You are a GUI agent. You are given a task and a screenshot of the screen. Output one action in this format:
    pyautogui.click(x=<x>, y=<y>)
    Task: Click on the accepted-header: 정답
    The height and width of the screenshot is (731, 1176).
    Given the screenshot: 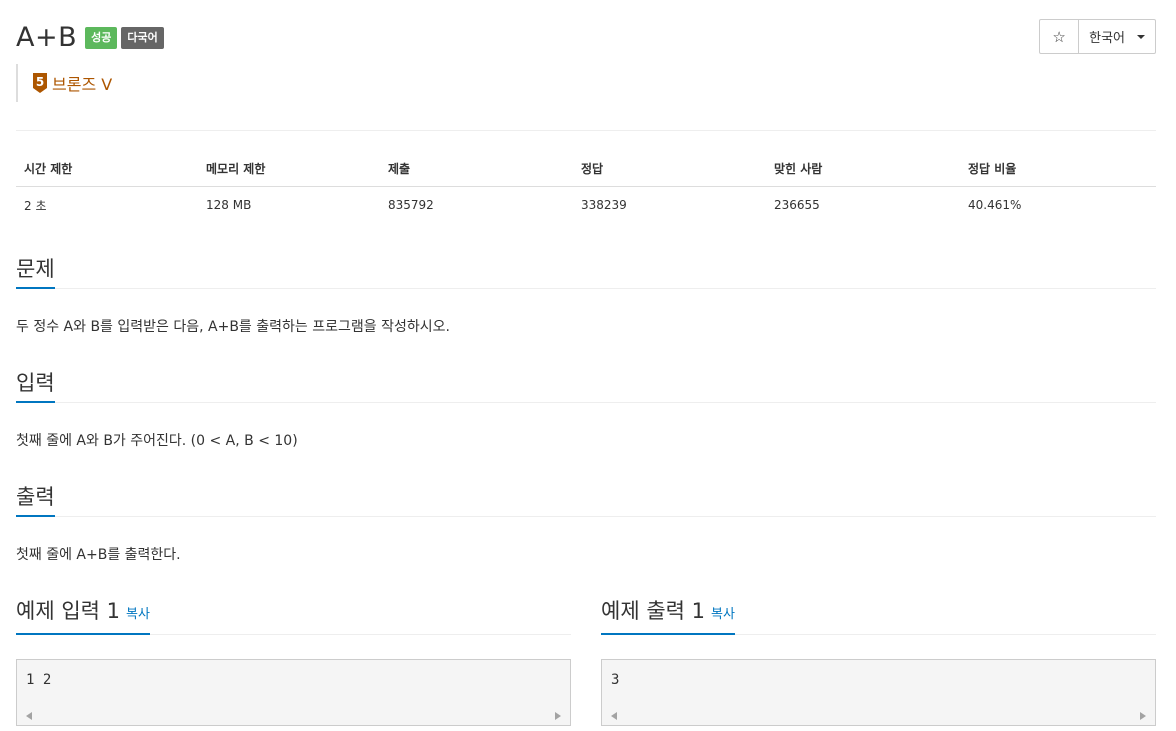 What is the action you would take?
    pyautogui.click(x=669, y=168)
    